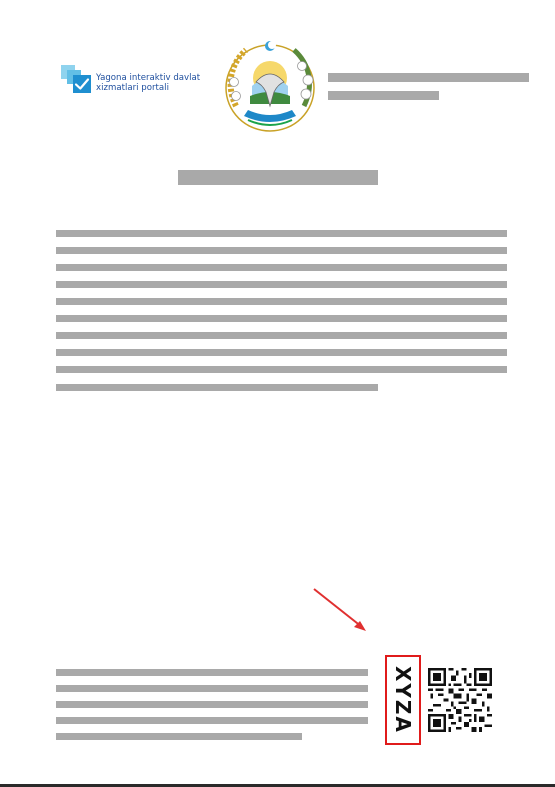 Image resolution: width=555 pixels, height=787 pixels. What do you see at coordinates (278, 177) in the screenshot?
I see `title-redaction-bar` at bounding box center [278, 177].